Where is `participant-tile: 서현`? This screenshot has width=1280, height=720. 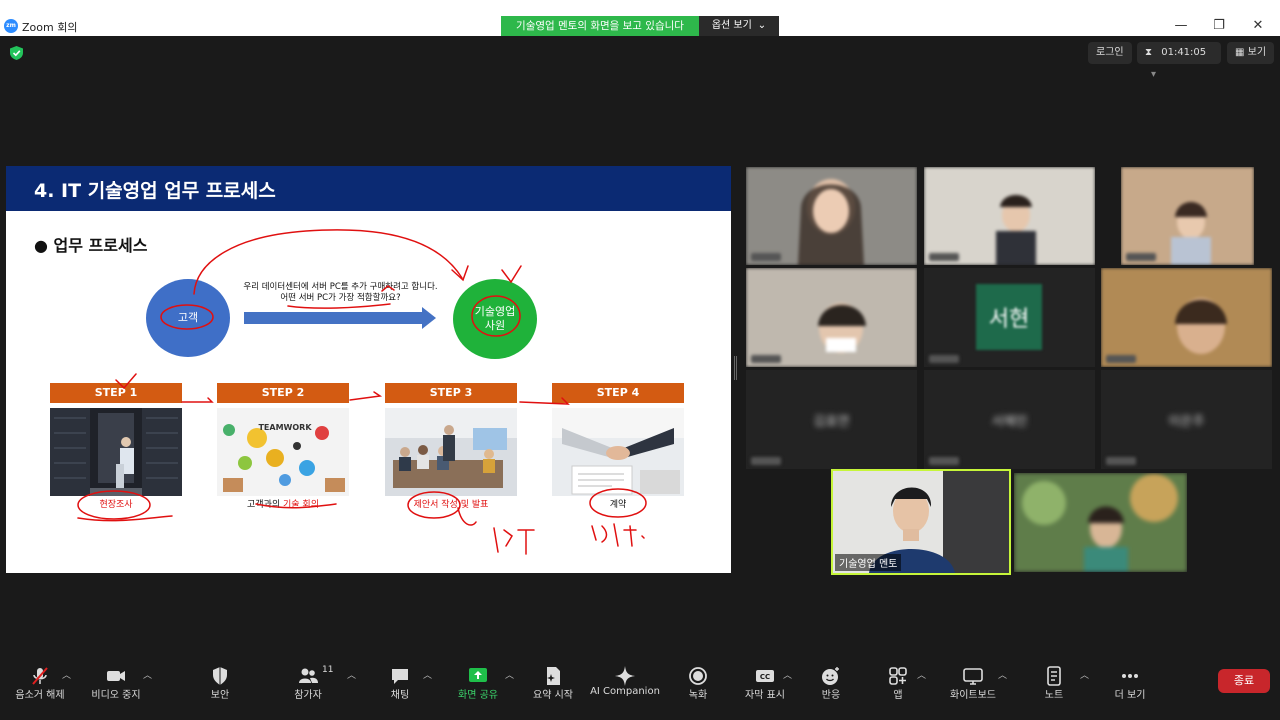
participant-tile: 서현 is located at coordinates (1009, 317).